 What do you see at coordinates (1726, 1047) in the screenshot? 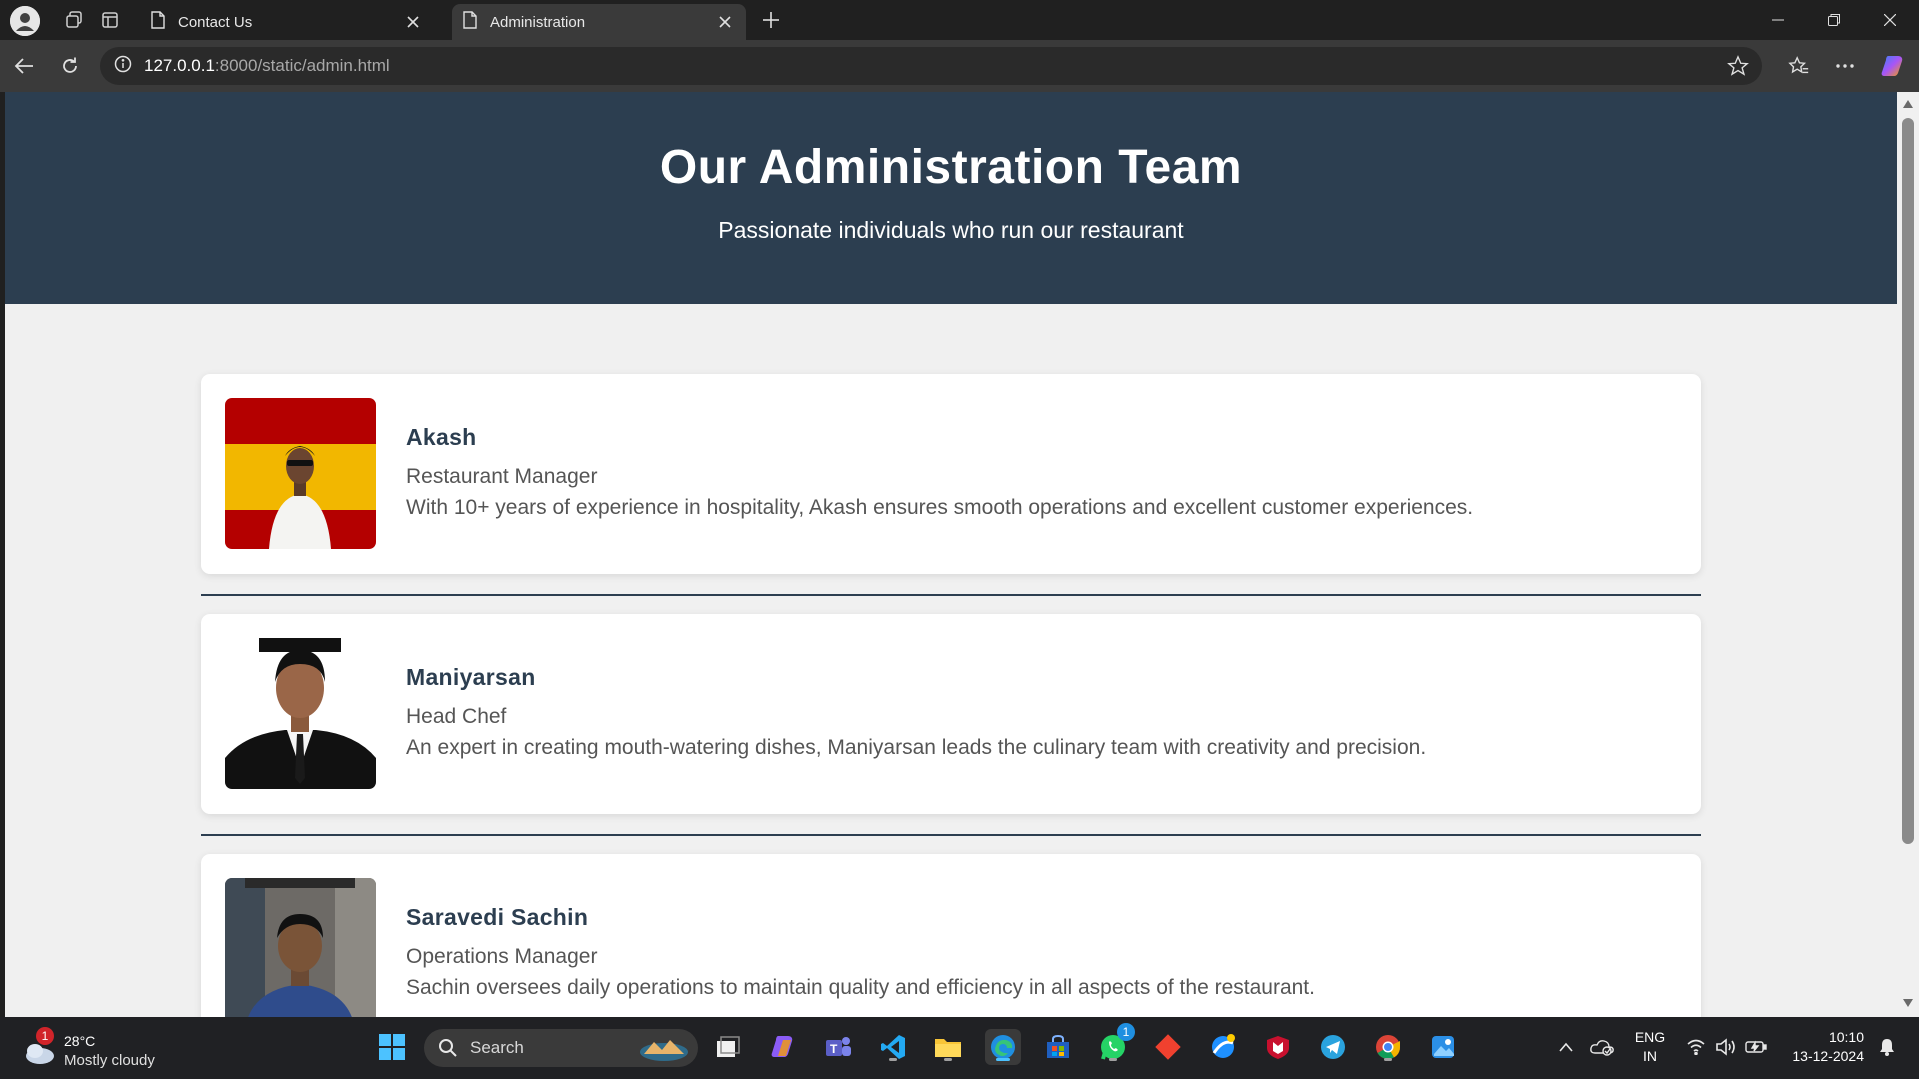
I see `volume-icon` at bounding box center [1726, 1047].